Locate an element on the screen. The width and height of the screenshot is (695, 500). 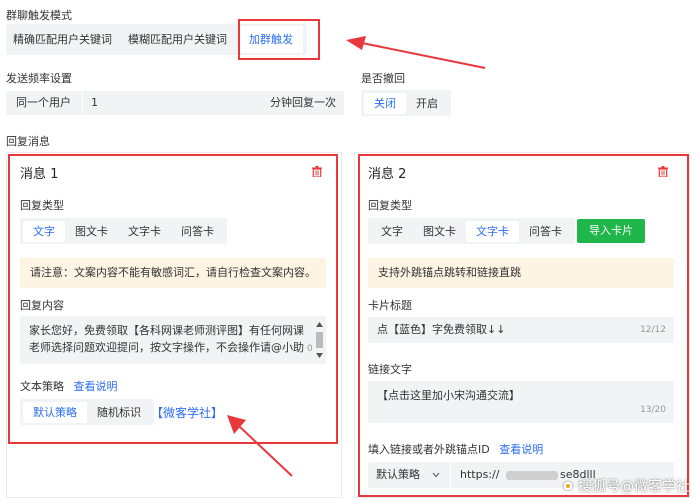
watermark: 搜狐号@微客学社 is located at coordinates (626, 486).